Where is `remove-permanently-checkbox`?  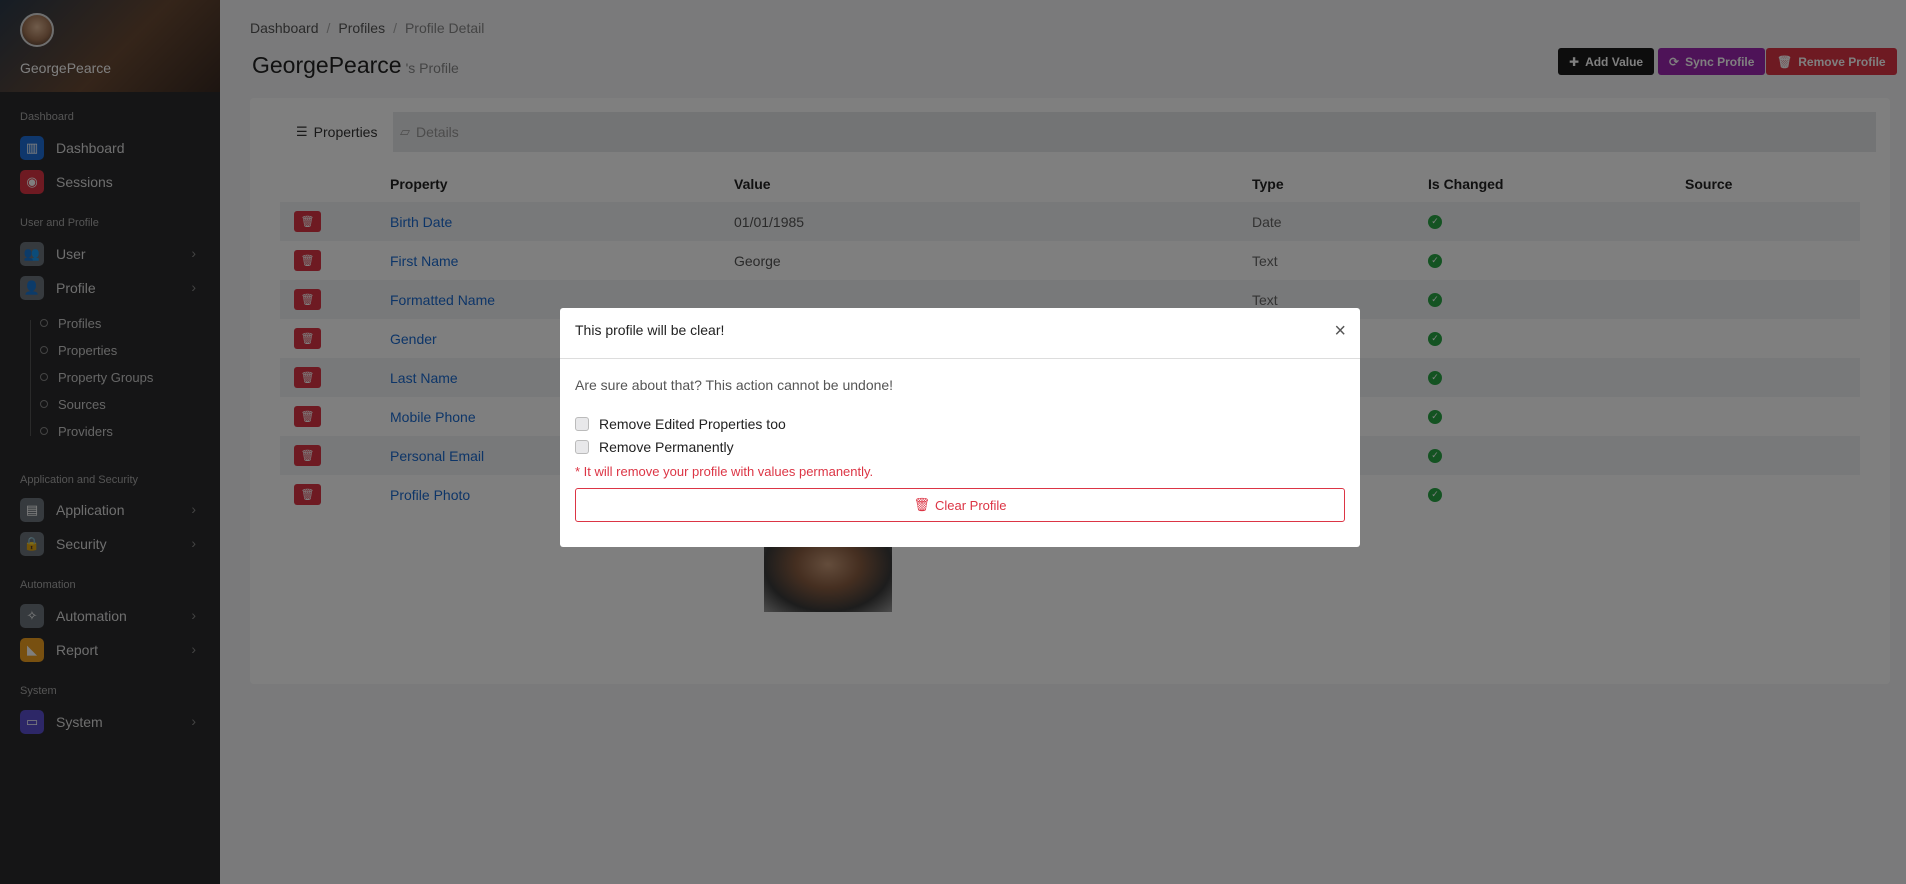
remove-permanently-checkbox is located at coordinates (582, 447).